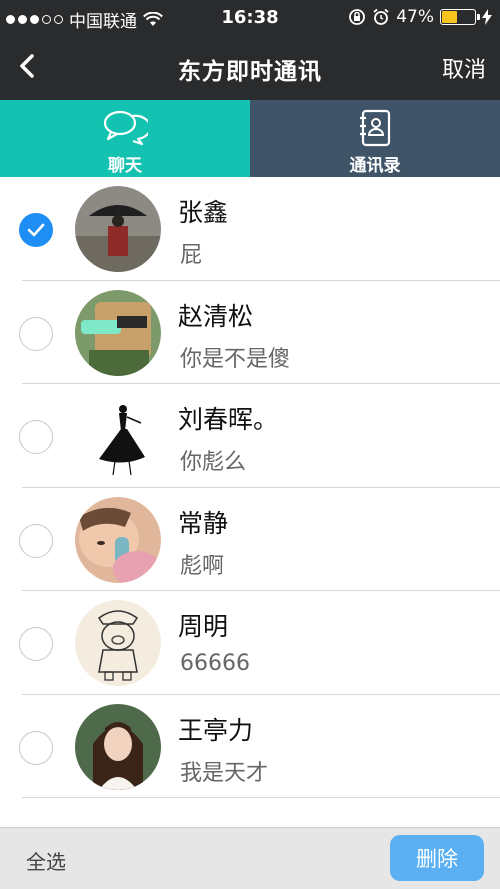  I want to click on contact-name: 周明, so click(203, 626).